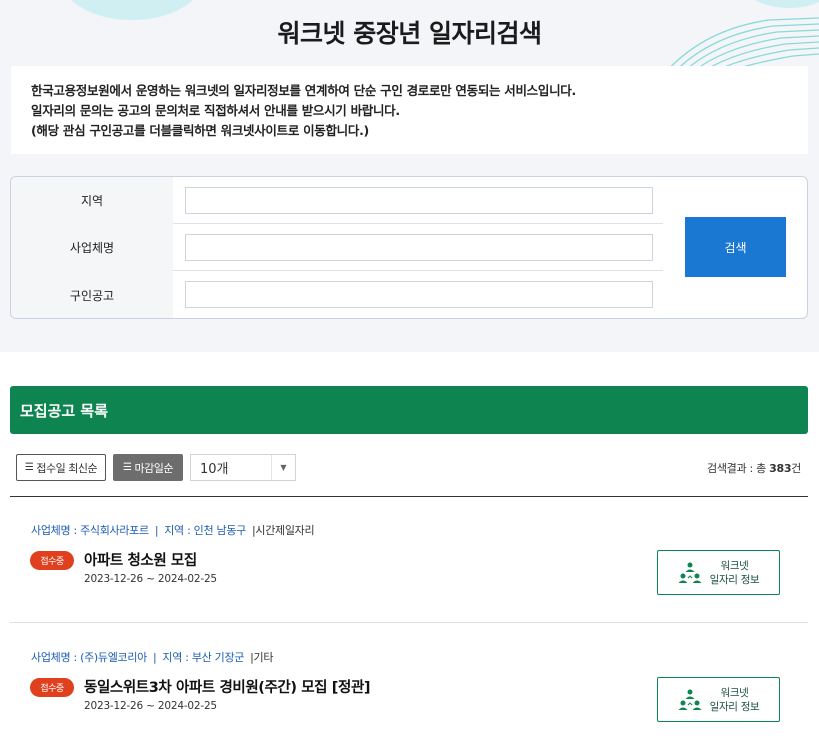  I want to click on count-select-value: 10개, so click(214, 469).